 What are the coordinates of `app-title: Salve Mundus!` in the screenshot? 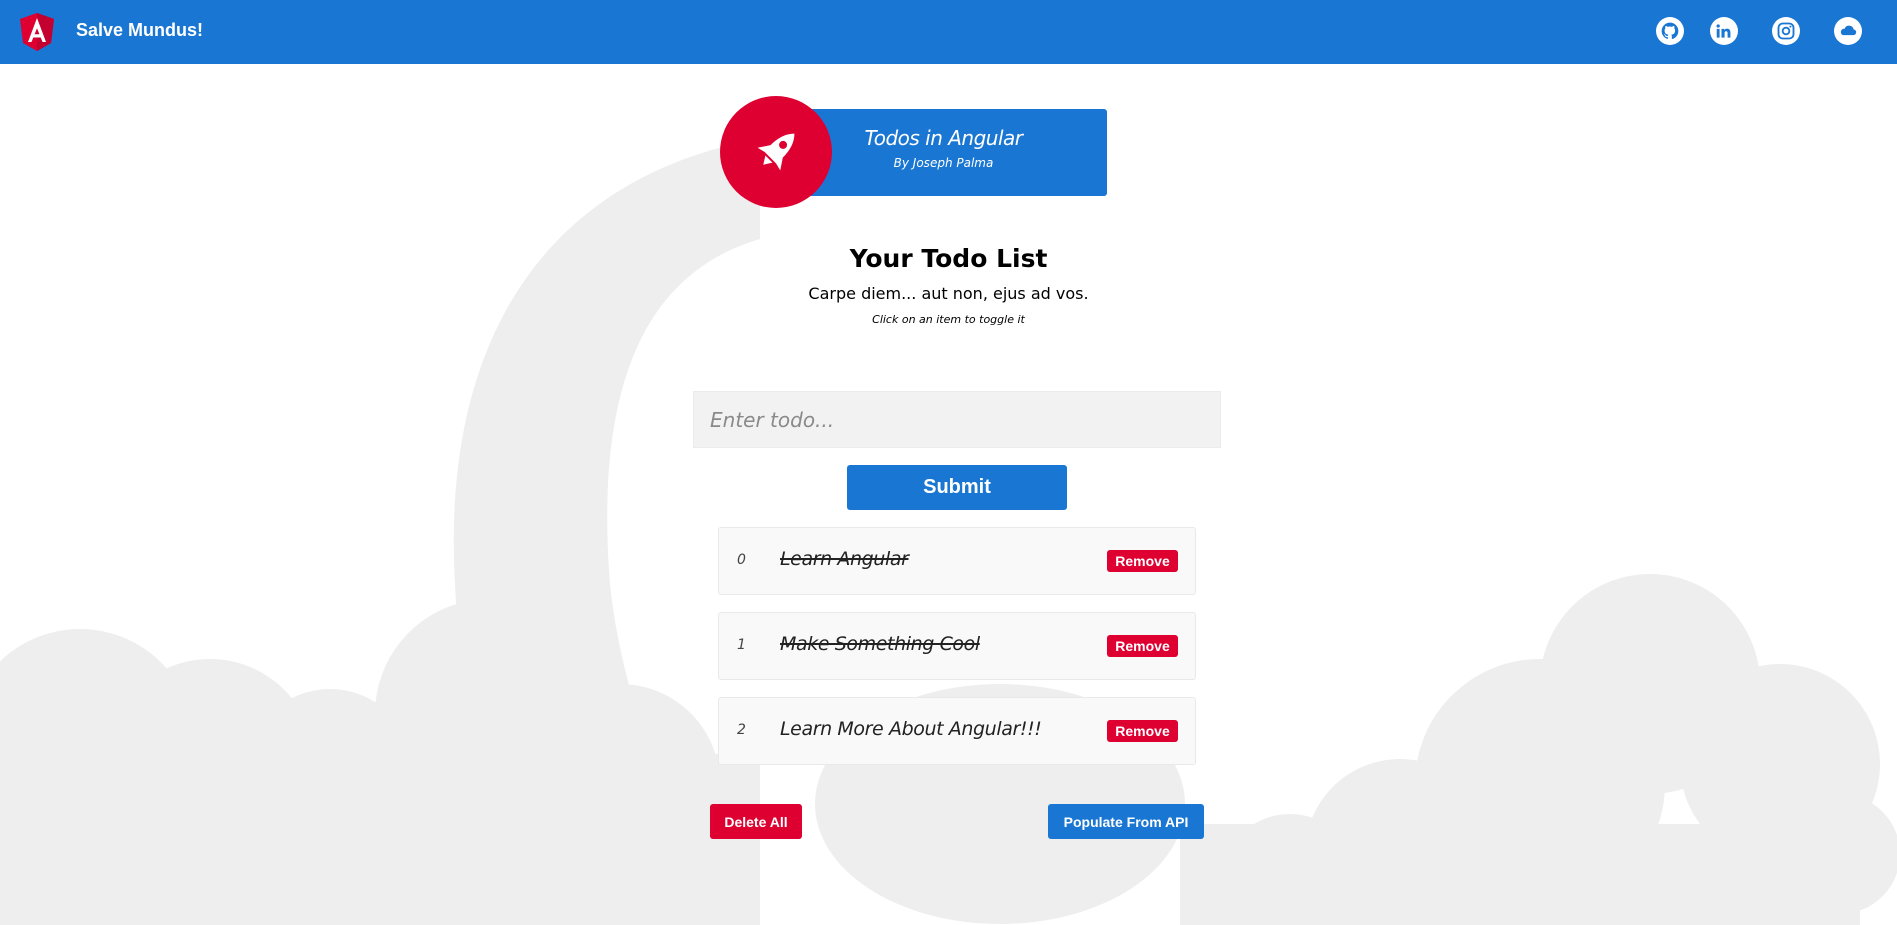 It's located at (140, 30).